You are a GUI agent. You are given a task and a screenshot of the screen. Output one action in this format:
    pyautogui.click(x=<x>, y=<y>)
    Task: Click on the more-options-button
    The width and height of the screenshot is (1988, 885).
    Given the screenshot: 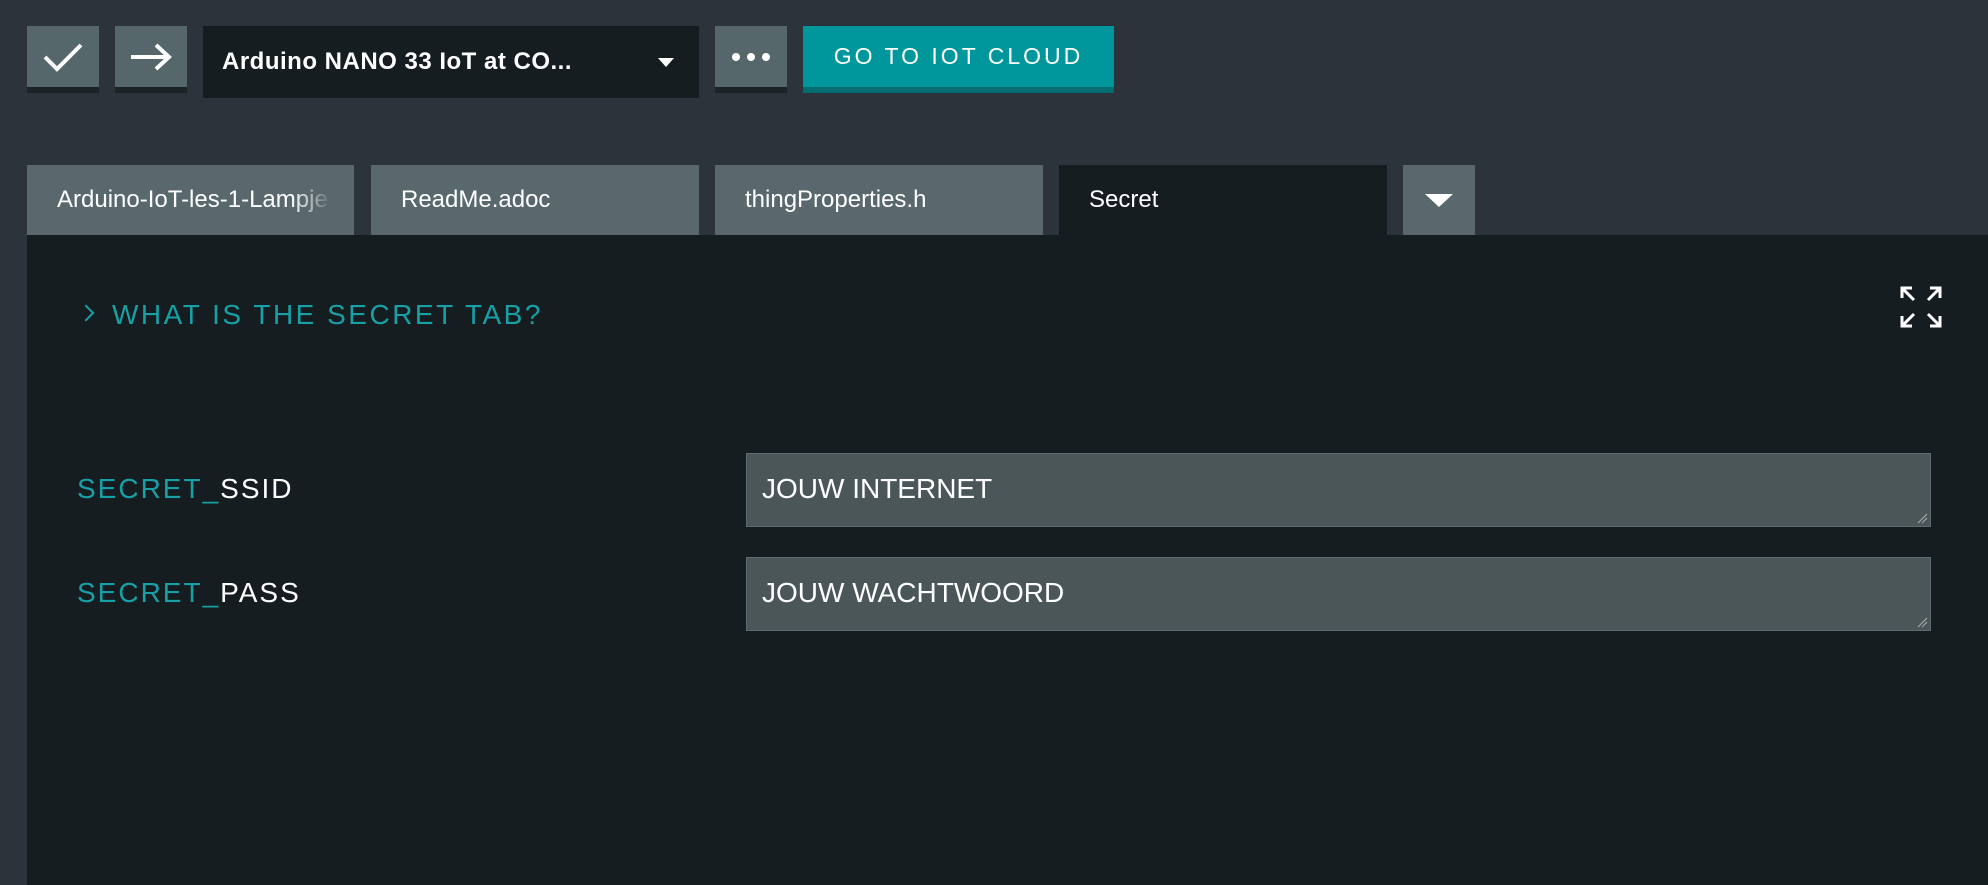 What is the action you would take?
    pyautogui.click(x=751, y=59)
    